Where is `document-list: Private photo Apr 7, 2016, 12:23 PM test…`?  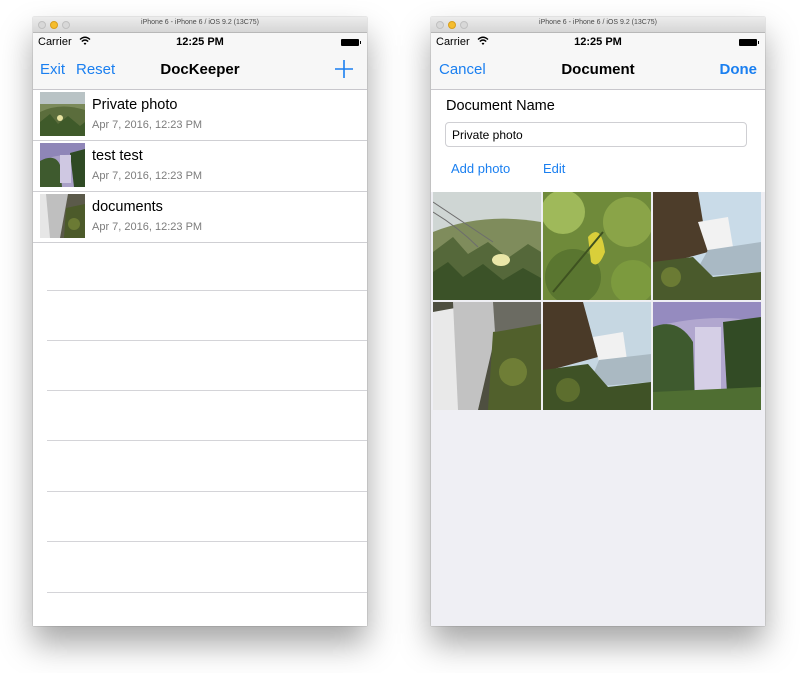 document-list: Private photo Apr 7, 2016, 12:23 PM test… is located at coordinates (200, 166).